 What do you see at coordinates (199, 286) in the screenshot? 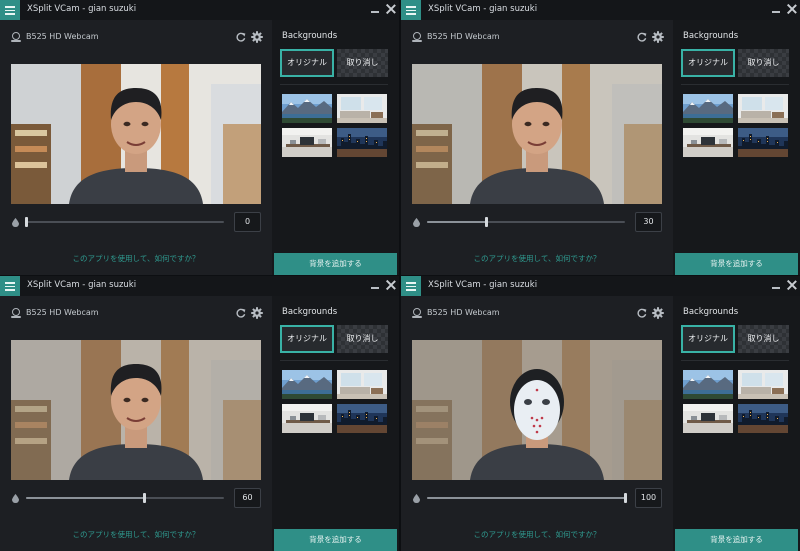
I see `title-bar: XSplit VCam - gian suzuki` at bounding box center [199, 286].